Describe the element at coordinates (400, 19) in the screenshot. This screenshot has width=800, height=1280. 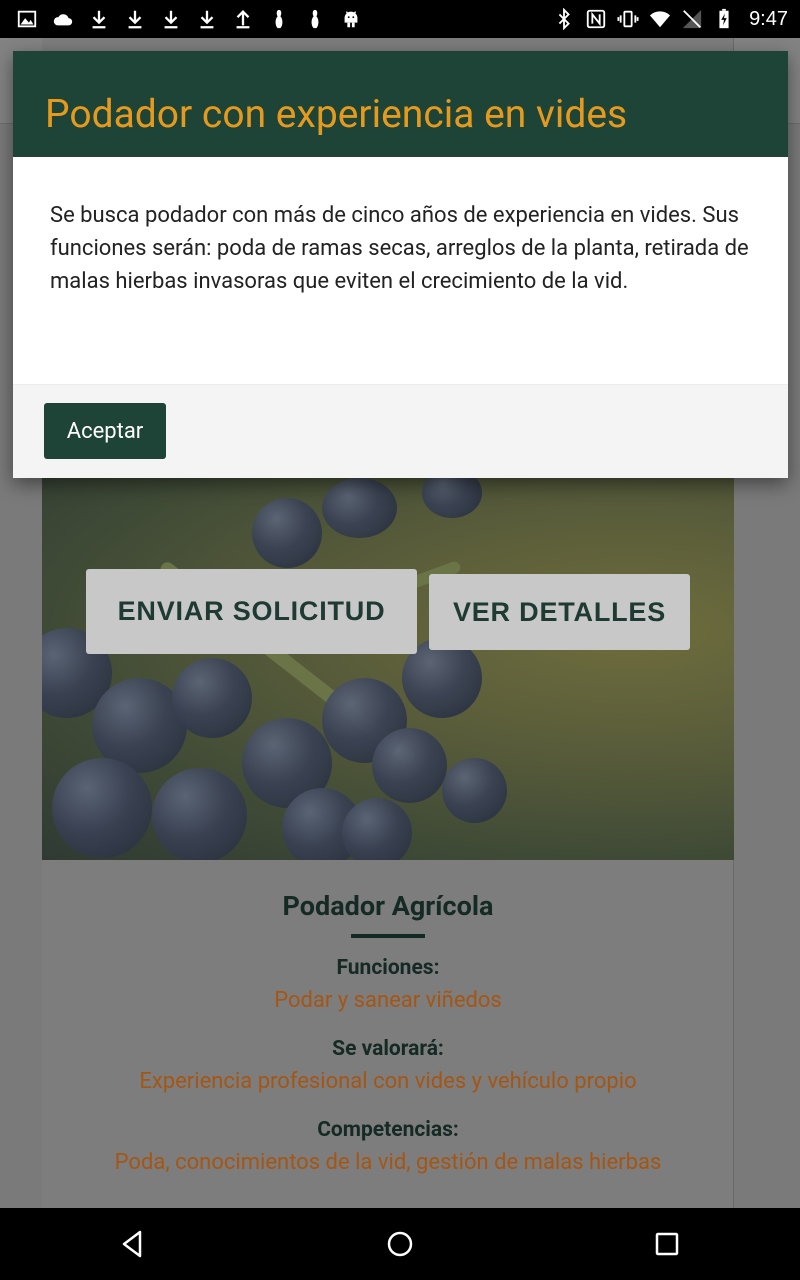
I see `status-bar: 9:47` at that location.